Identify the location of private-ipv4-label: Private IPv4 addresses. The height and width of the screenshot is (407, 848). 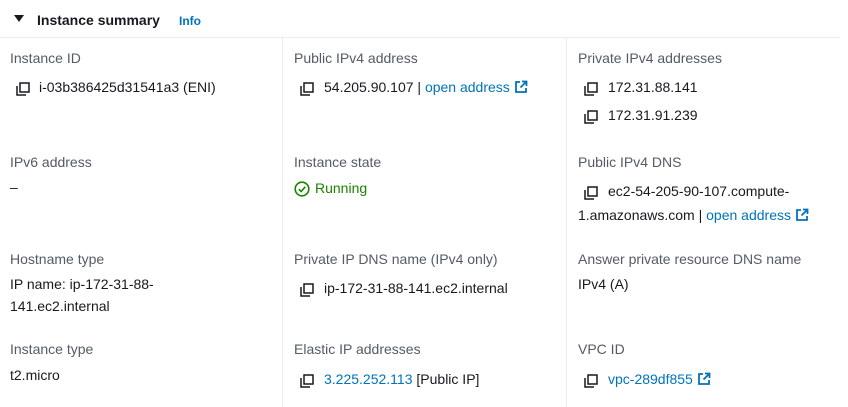
(650, 58).